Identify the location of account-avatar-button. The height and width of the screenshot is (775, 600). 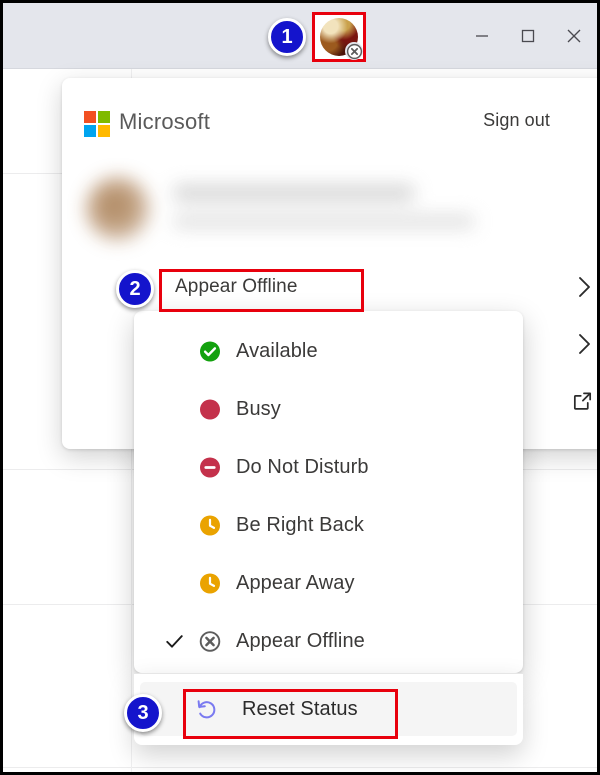
(339, 37).